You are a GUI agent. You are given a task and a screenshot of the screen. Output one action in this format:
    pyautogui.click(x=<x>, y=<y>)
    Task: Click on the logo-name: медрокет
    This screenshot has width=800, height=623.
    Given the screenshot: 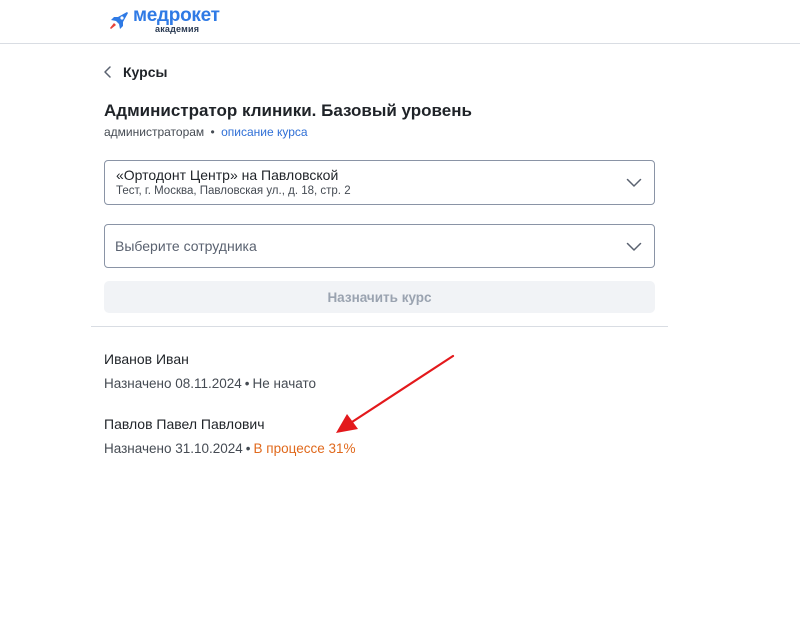 What is the action you would take?
    pyautogui.click(x=176, y=15)
    